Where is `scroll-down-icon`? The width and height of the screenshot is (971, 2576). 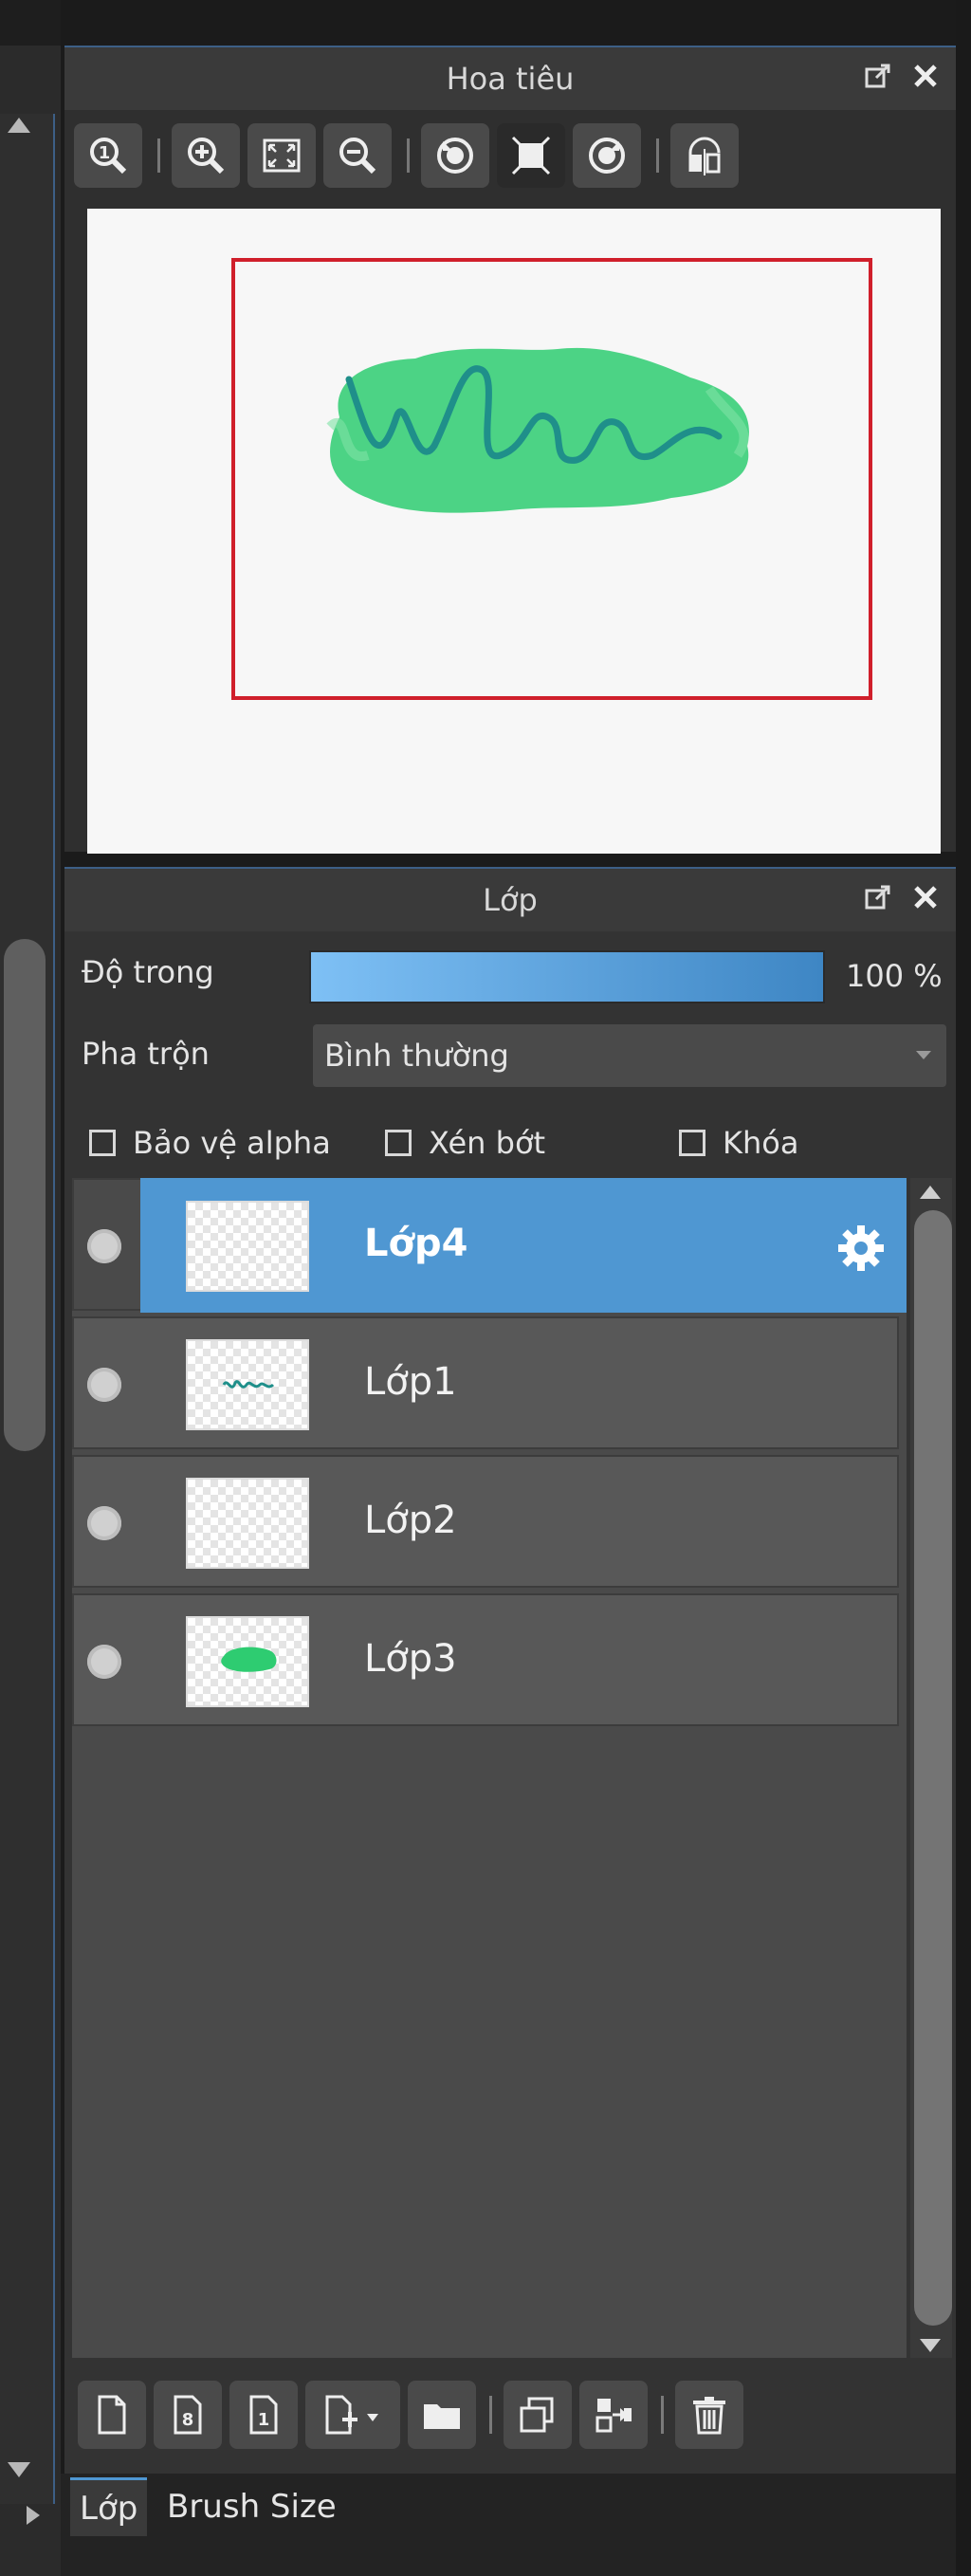
scroll-down-icon is located at coordinates (930, 2345).